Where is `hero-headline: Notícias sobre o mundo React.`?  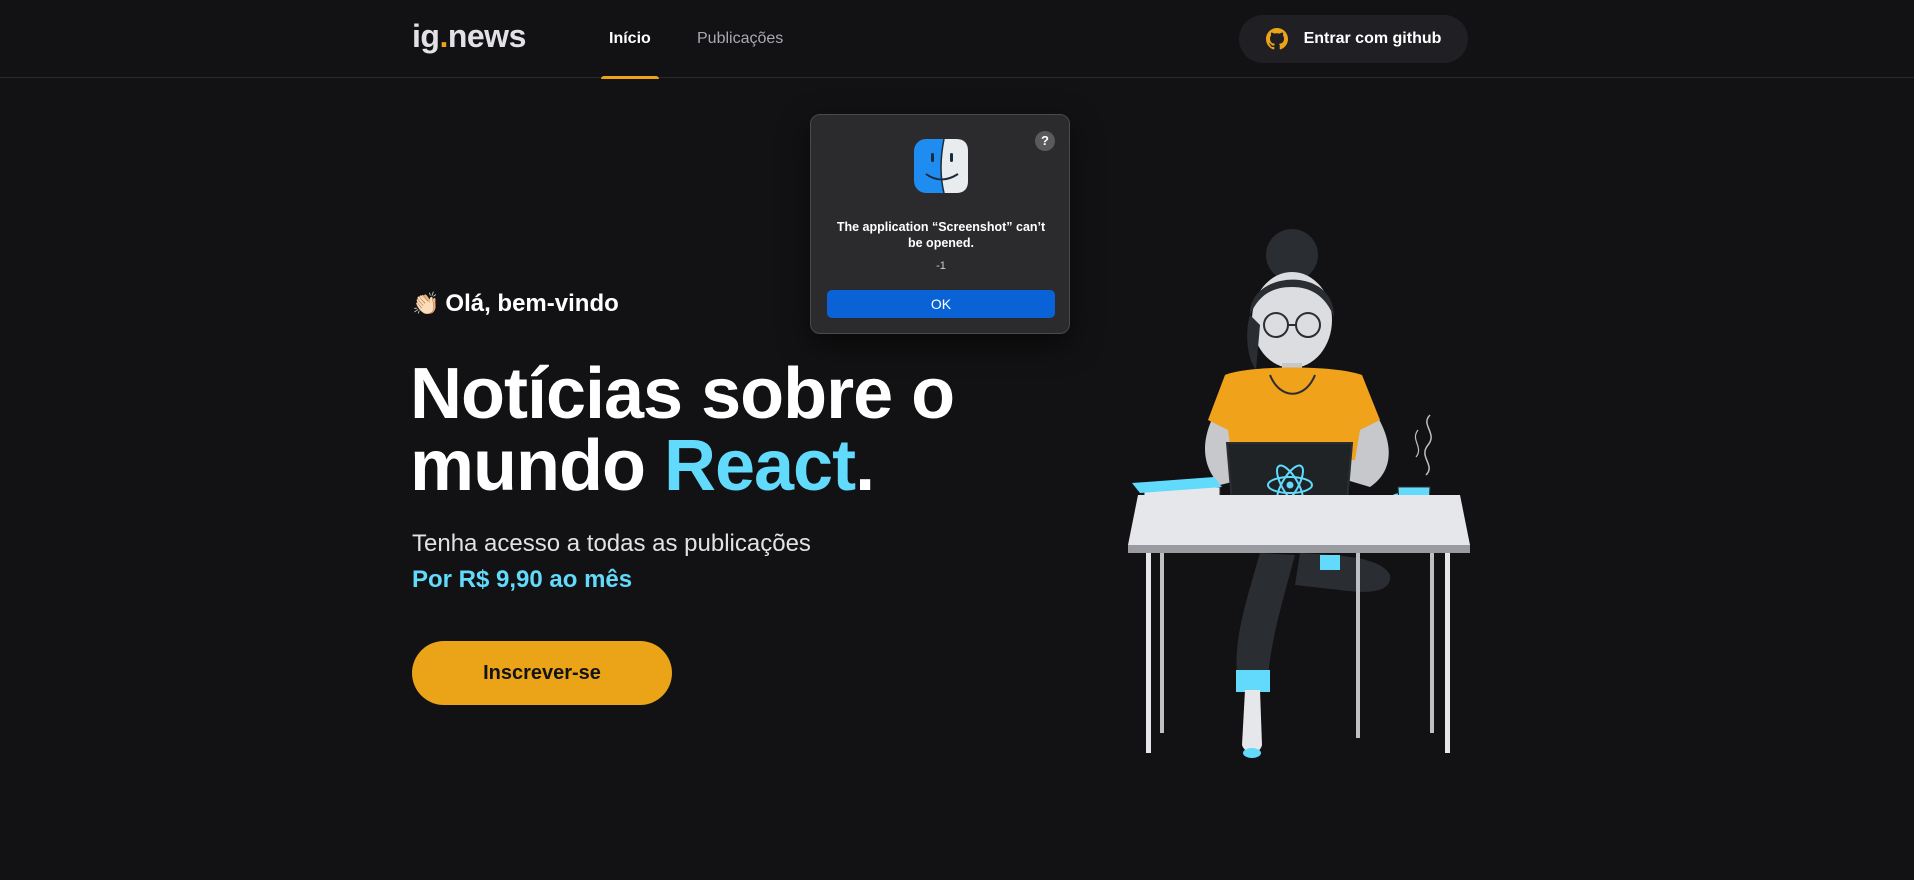
hero-headline: Notícias sobre o mundo React. is located at coordinates (720, 430).